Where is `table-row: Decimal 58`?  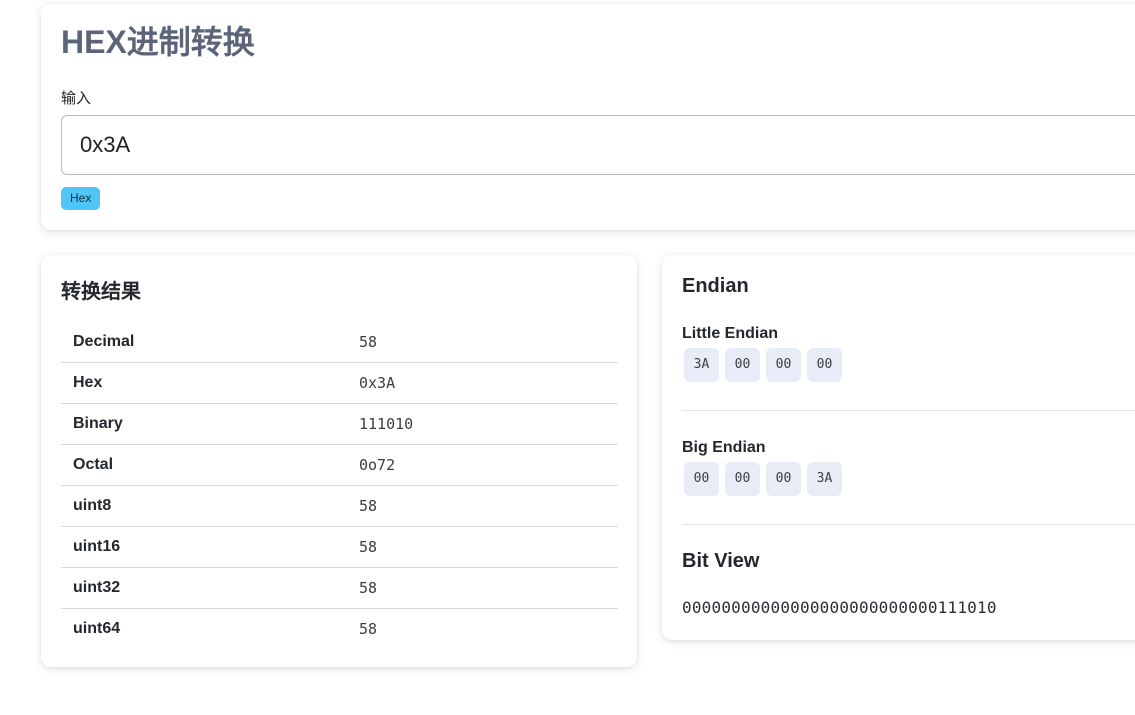
table-row: Decimal 58 is located at coordinates (339, 342).